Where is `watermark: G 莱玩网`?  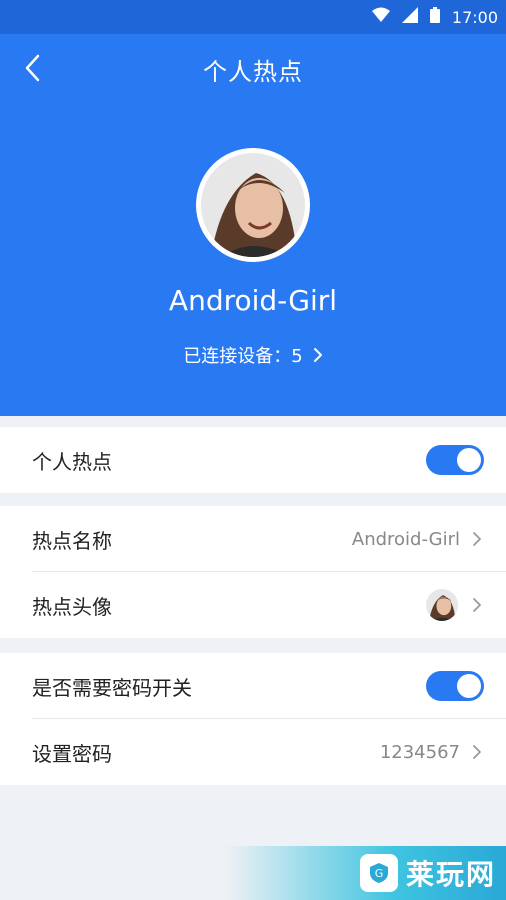 watermark: G 莱玩网 is located at coordinates (366, 873).